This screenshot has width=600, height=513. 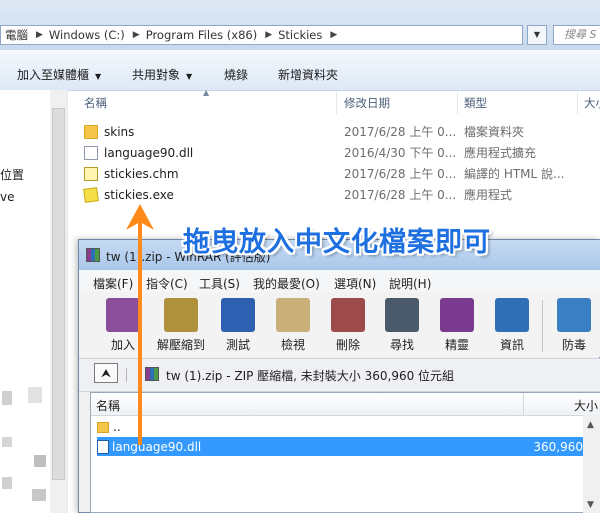 I want to click on button-label: 刪除, so click(x=347, y=345).